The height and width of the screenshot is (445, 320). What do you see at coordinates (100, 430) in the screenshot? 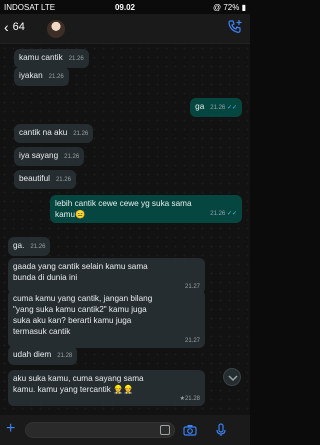
I see `message-input` at bounding box center [100, 430].